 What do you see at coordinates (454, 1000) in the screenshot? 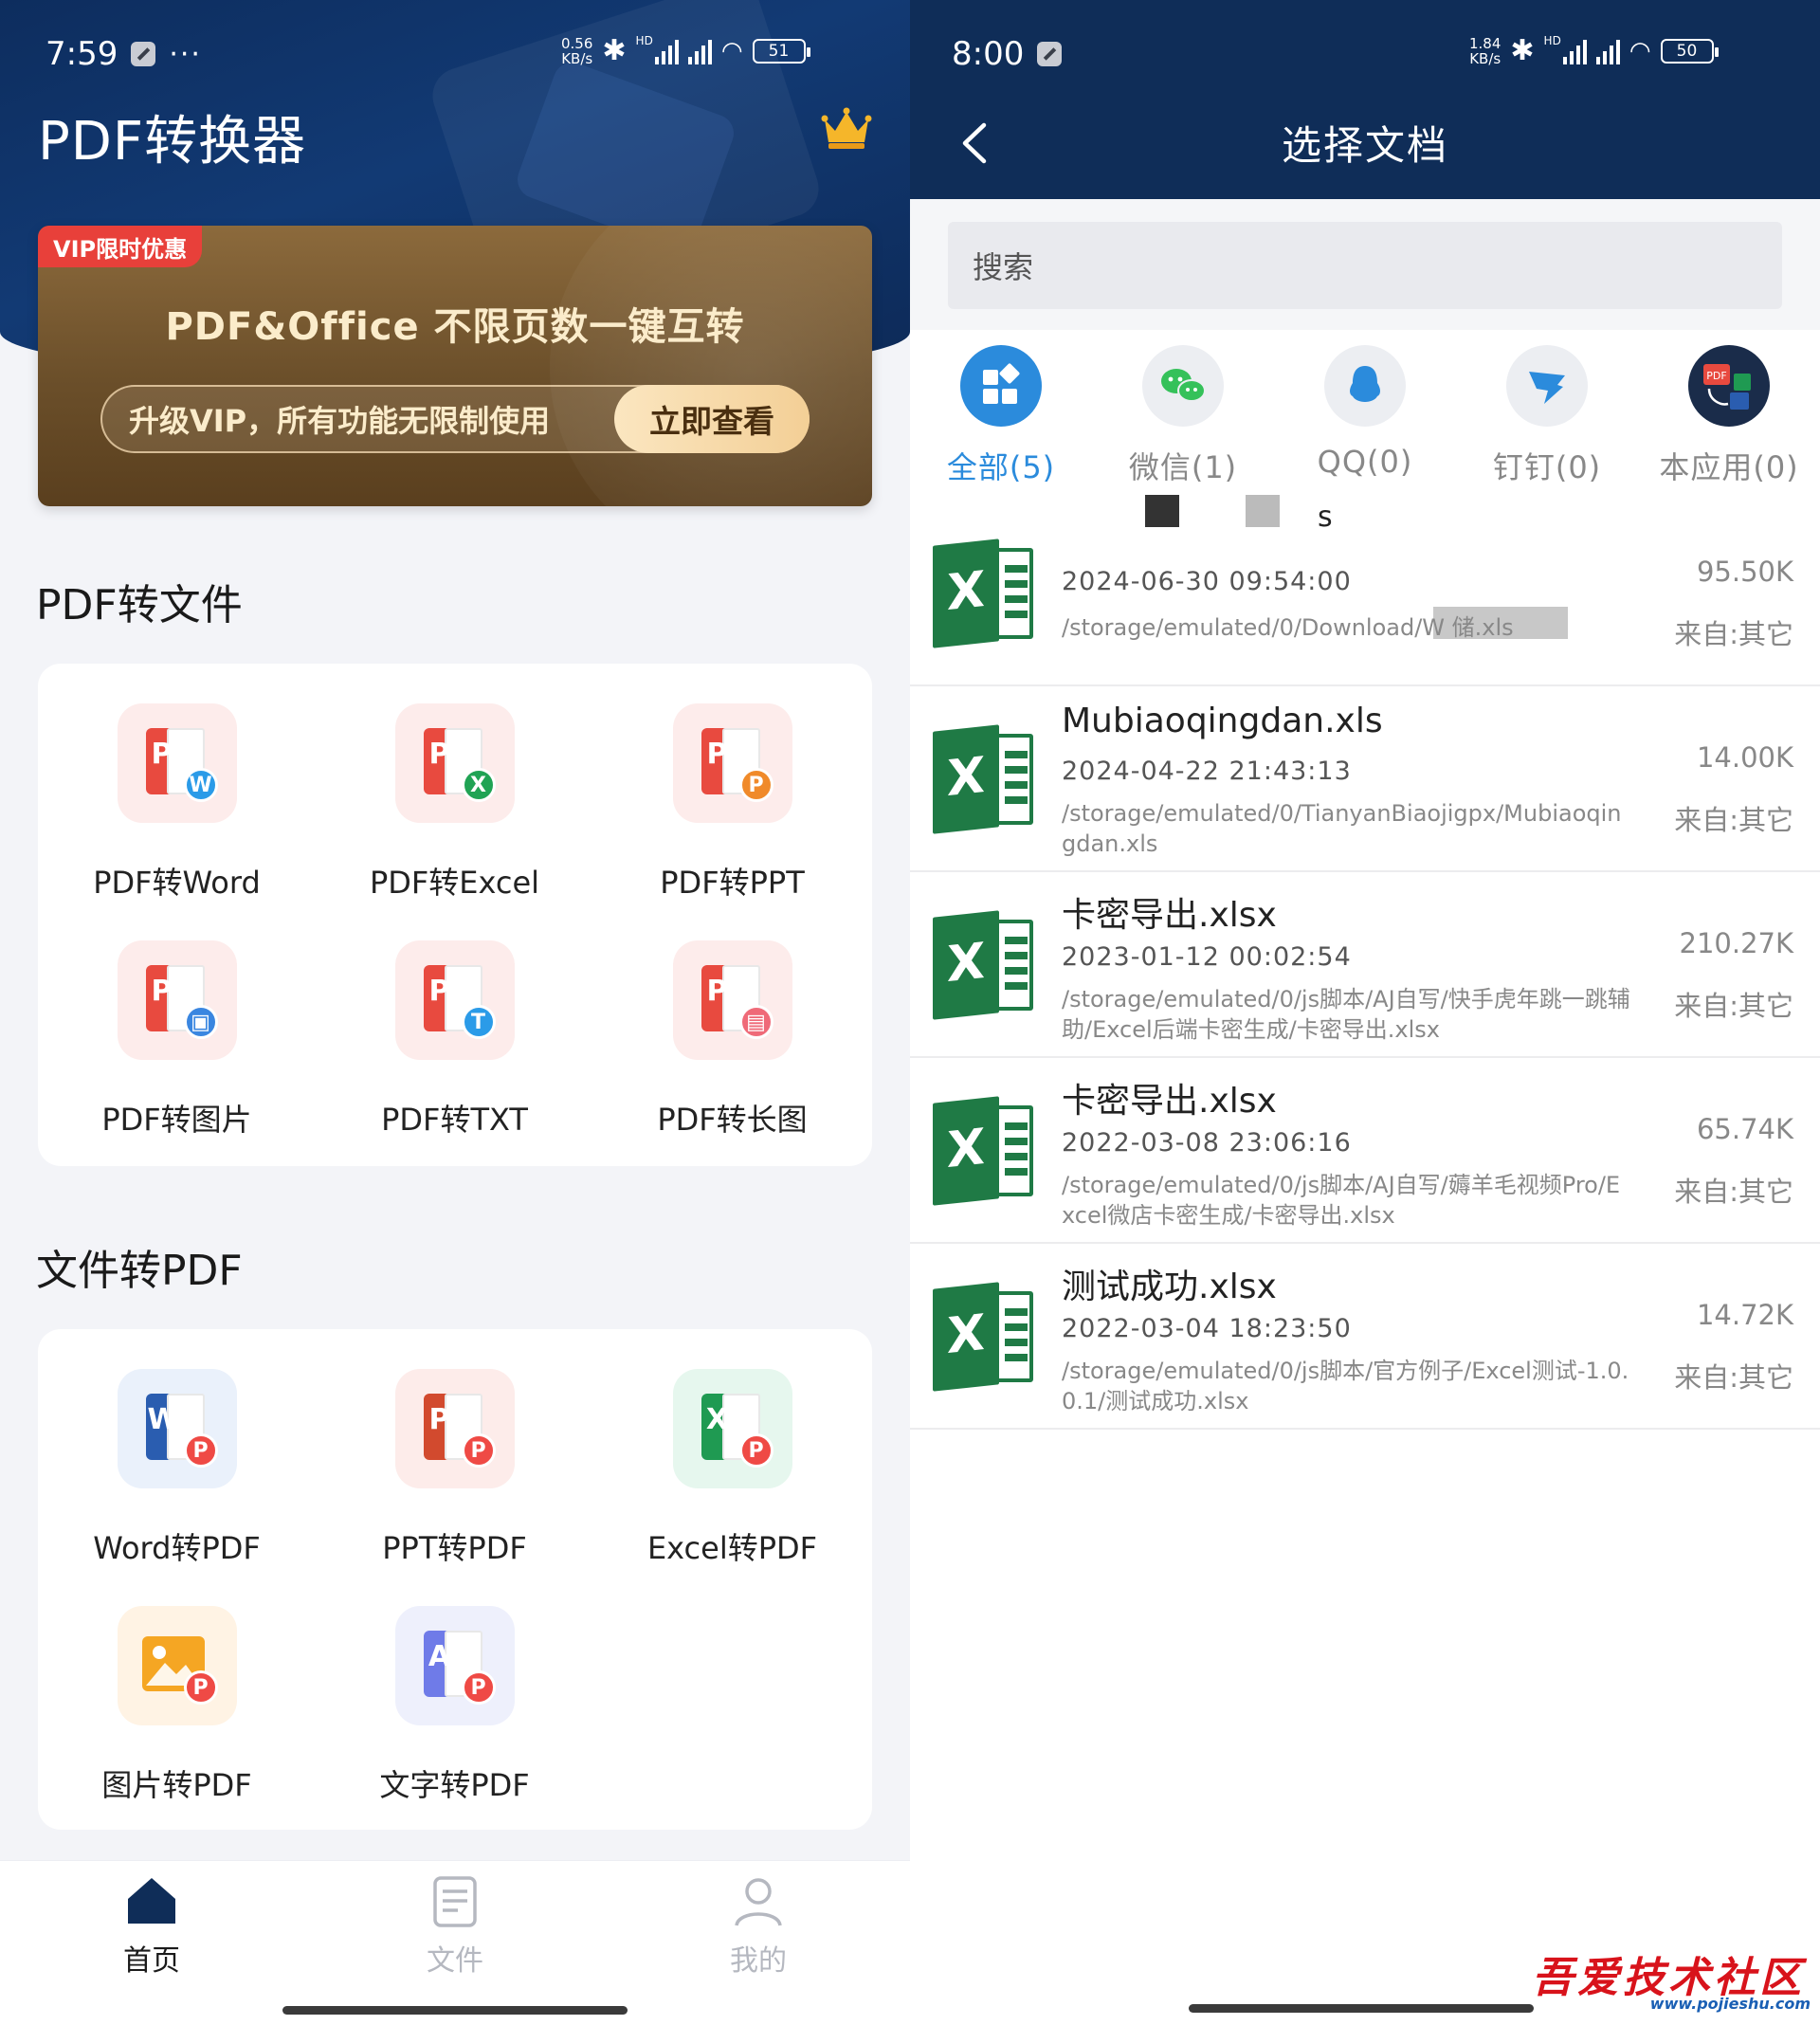
I see `pdf-to-txt-icon: PT` at bounding box center [454, 1000].